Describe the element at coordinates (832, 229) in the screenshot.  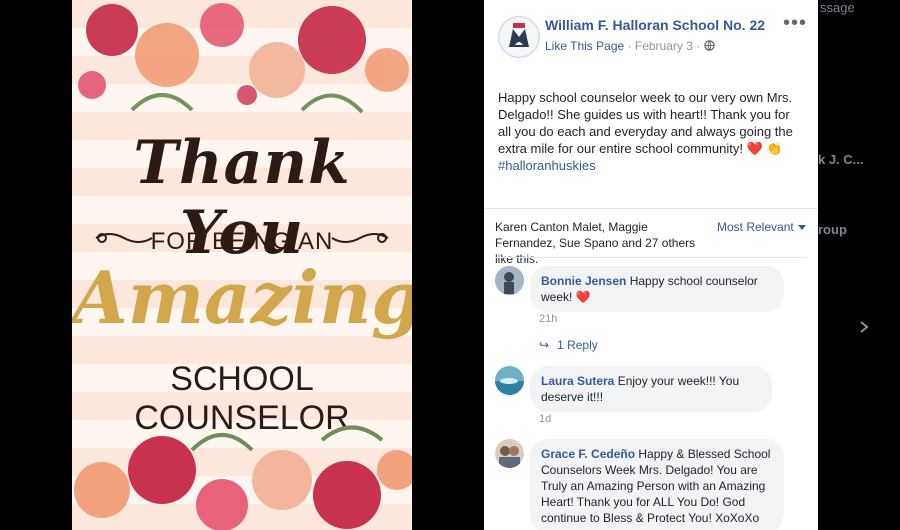
I see `background-snippet-2: roup` at that location.